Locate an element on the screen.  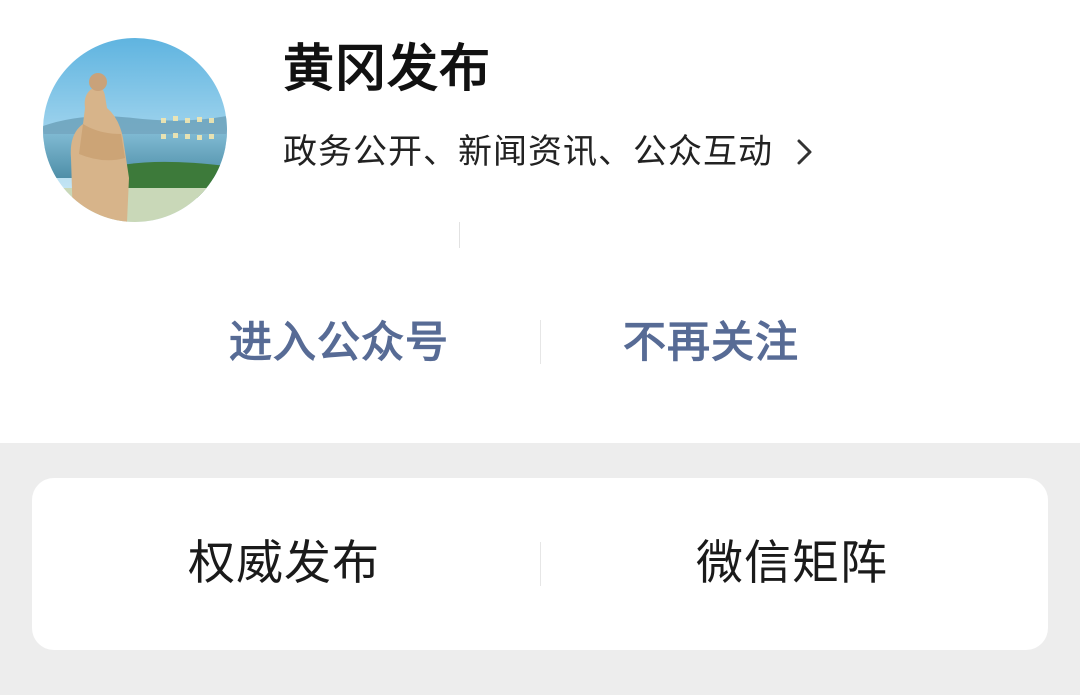
account-avatar is located at coordinates (135, 130).